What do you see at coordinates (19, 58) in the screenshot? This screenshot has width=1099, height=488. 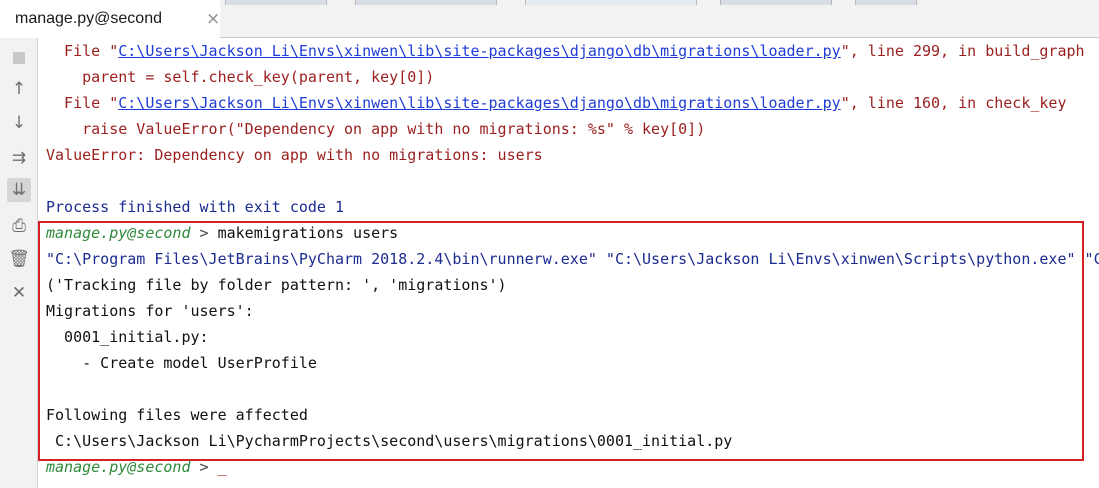 I see `stop-icon` at bounding box center [19, 58].